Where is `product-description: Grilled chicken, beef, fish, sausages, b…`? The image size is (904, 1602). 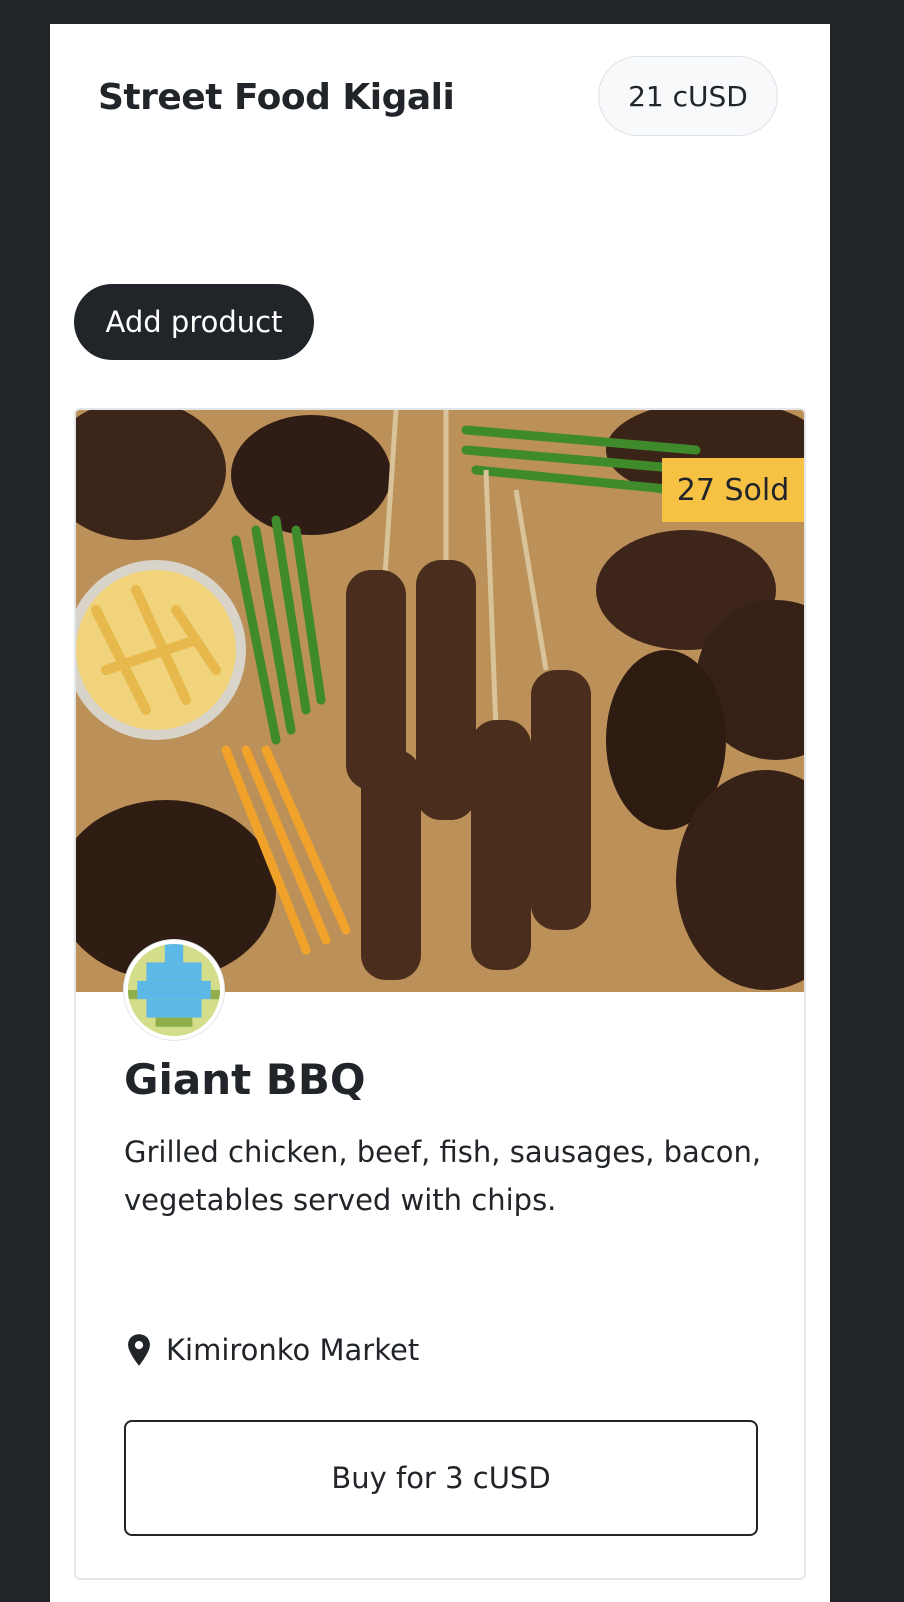
product-description: Grilled chicken, beef, fish, sausages, b… is located at coordinates (443, 1176).